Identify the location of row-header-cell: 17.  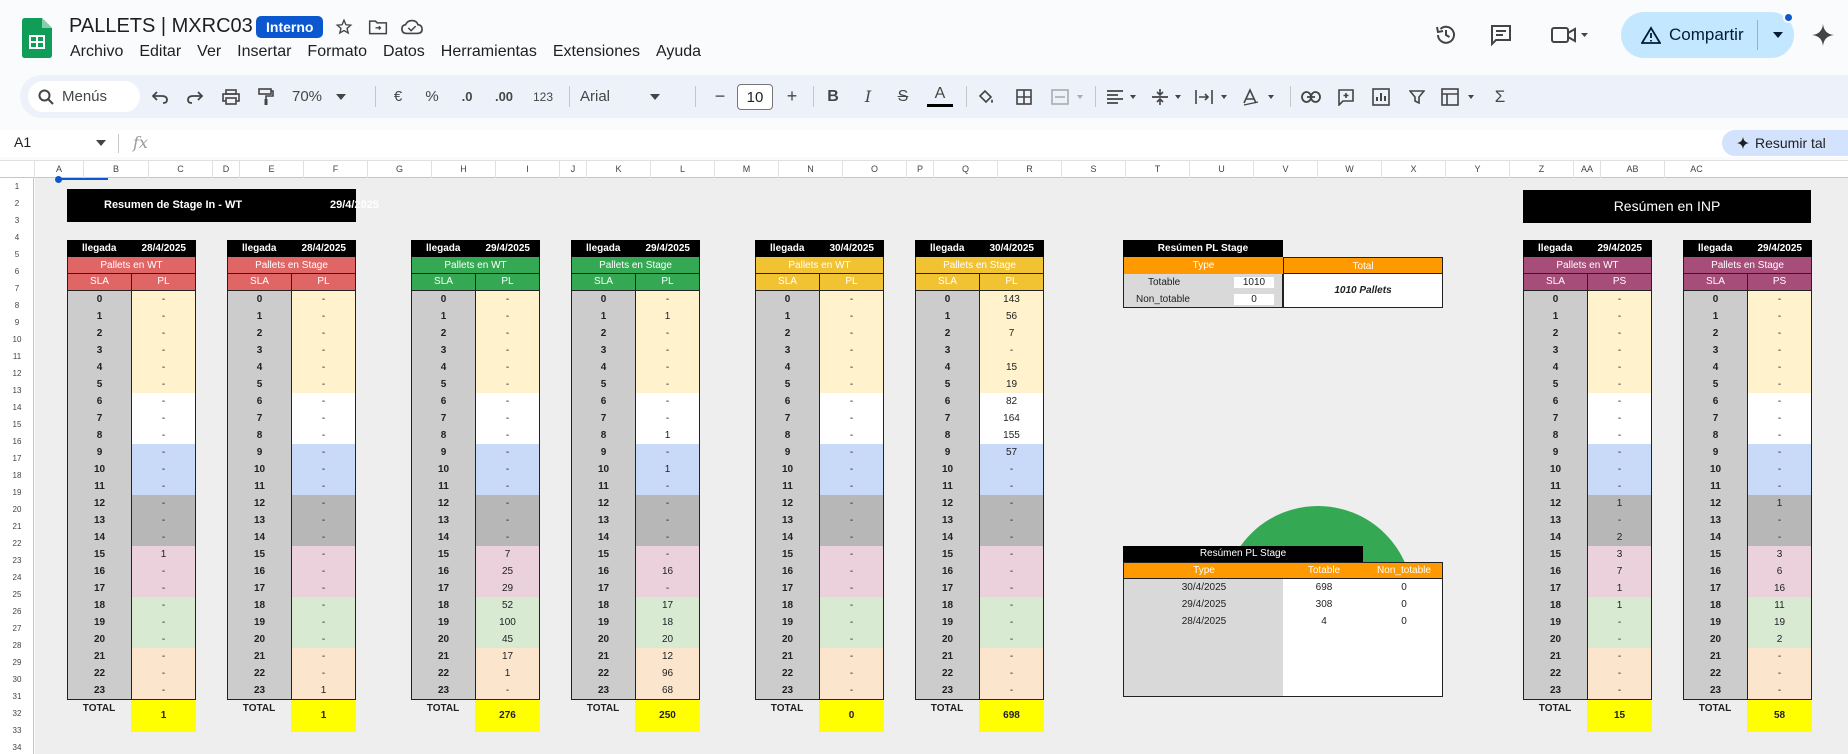
(17, 458).